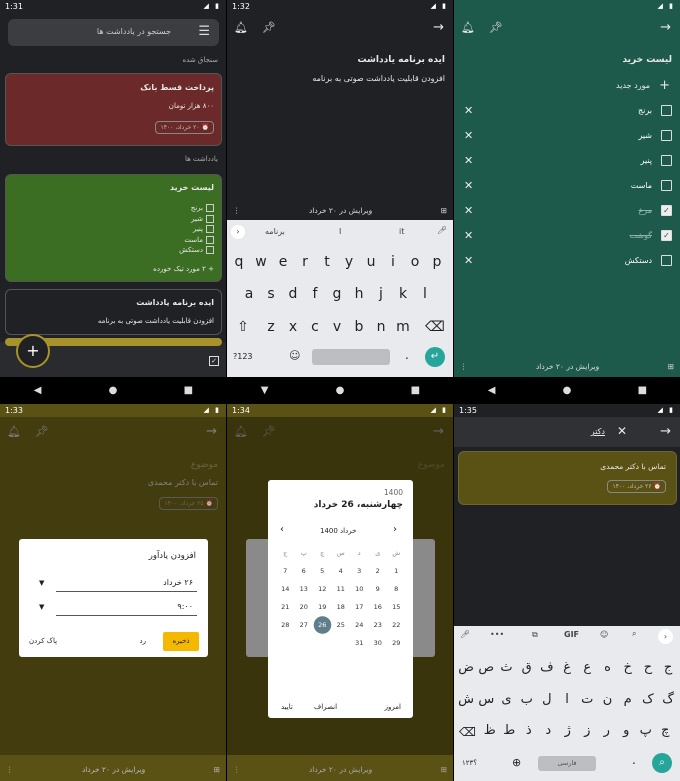 This screenshot has width=680, height=781. What do you see at coordinates (359, 625) in the screenshot?
I see `calendar-day: 24` at bounding box center [359, 625].